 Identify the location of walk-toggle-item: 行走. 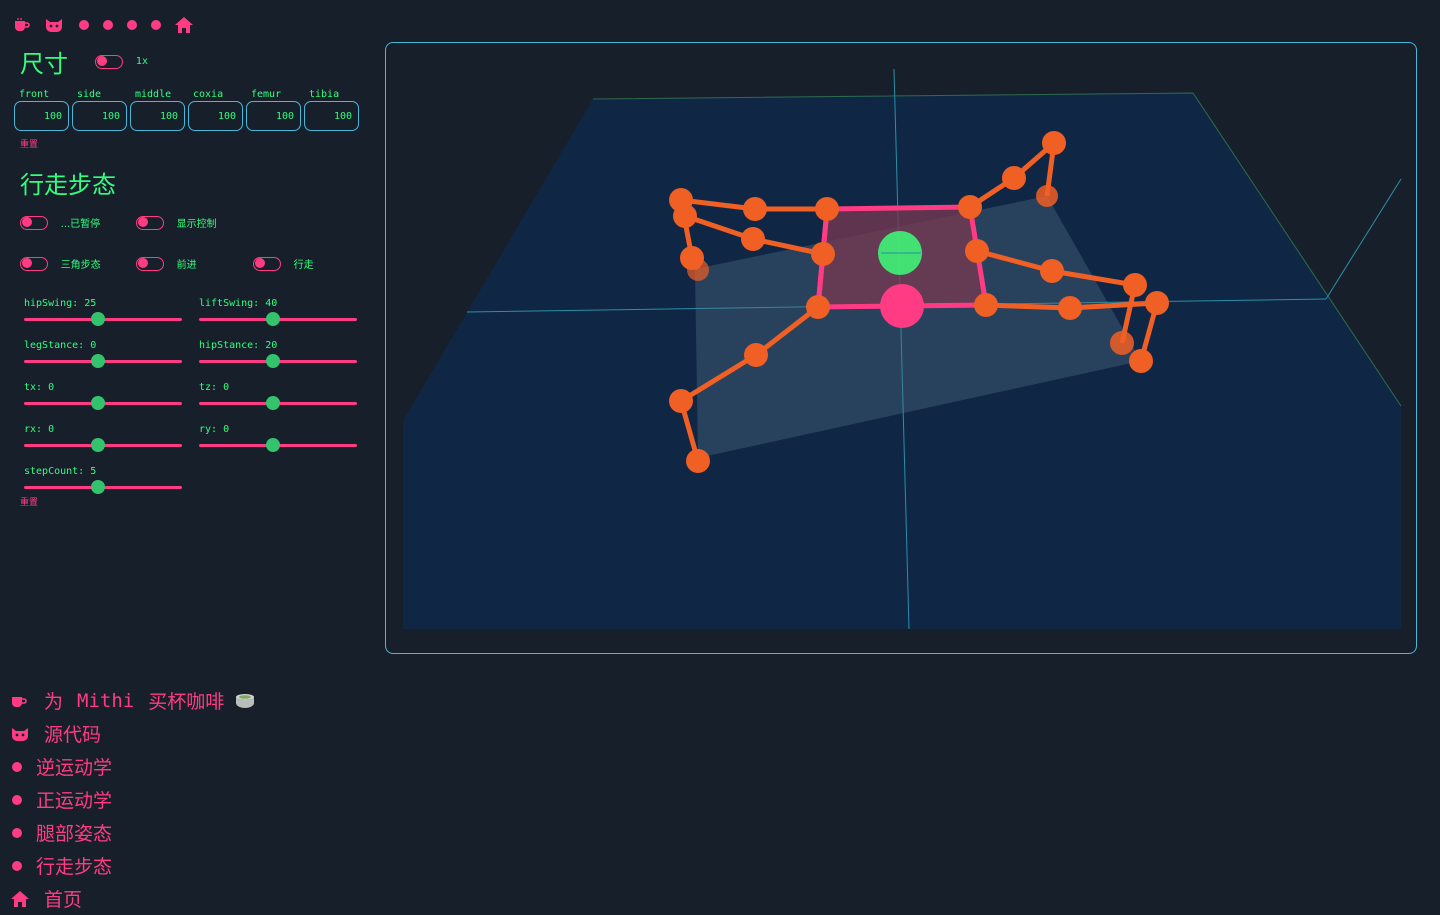
(311, 262).